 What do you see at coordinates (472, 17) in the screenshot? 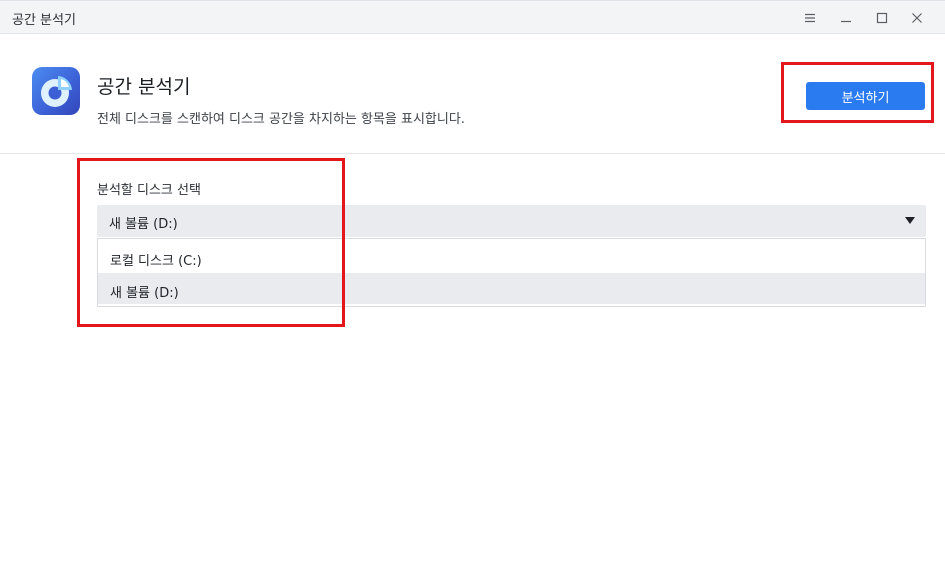
I see `title-bar: 공간 분석기` at bounding box center [472, 17].